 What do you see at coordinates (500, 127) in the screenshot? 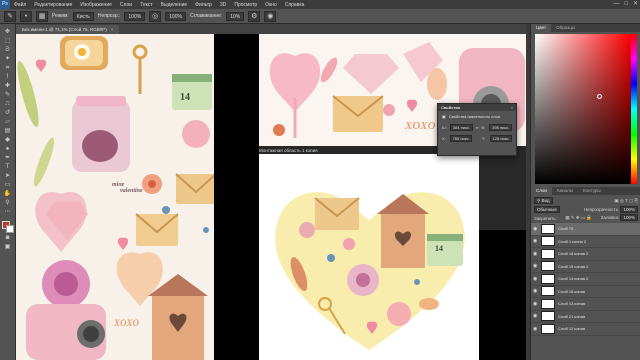
I see `height-input: 398 пикс.` at bounding box center [500, 127].